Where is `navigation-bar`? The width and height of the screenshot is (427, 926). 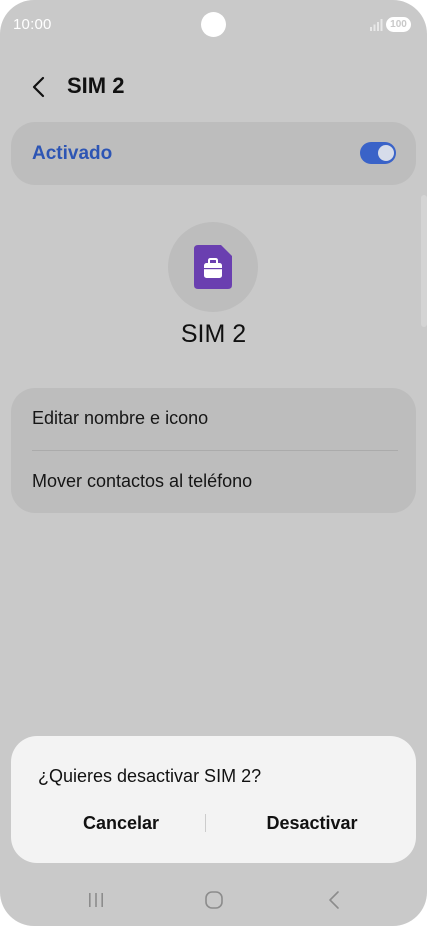 navigation-bar is located at coordinates (213, 900).